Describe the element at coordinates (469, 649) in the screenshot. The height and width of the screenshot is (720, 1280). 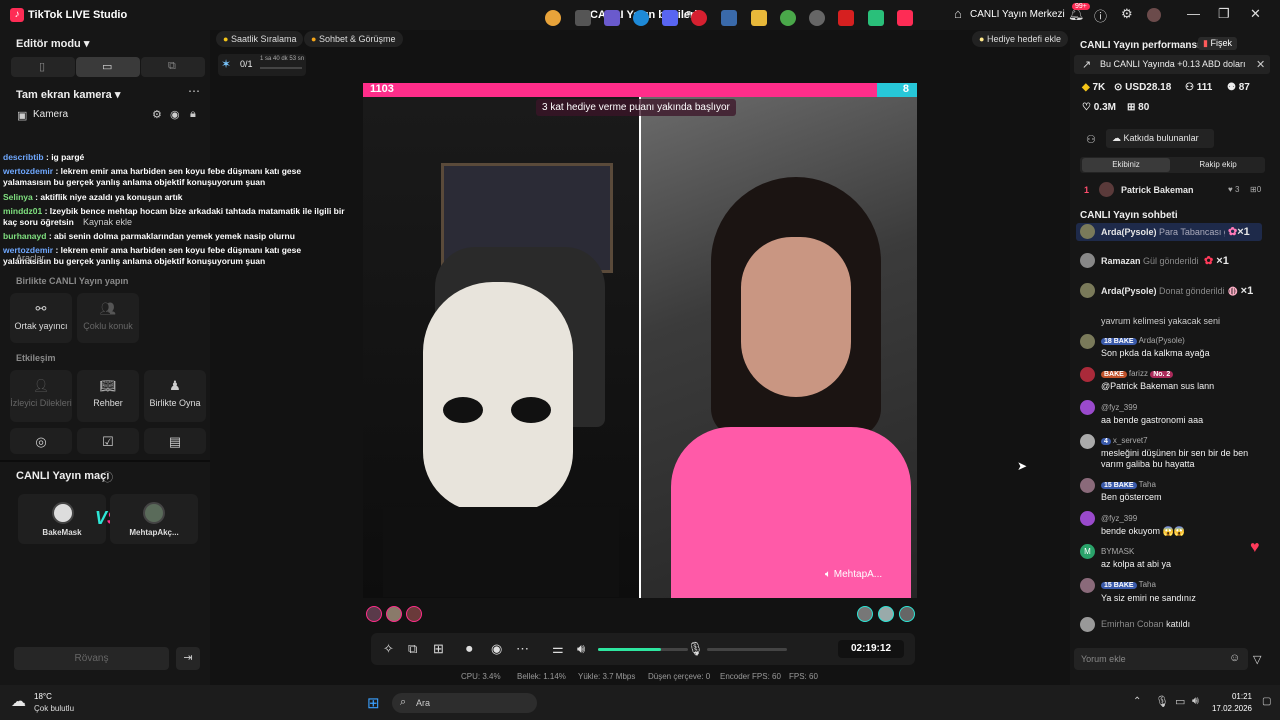
I see `record-icon: ⏺` at that location.